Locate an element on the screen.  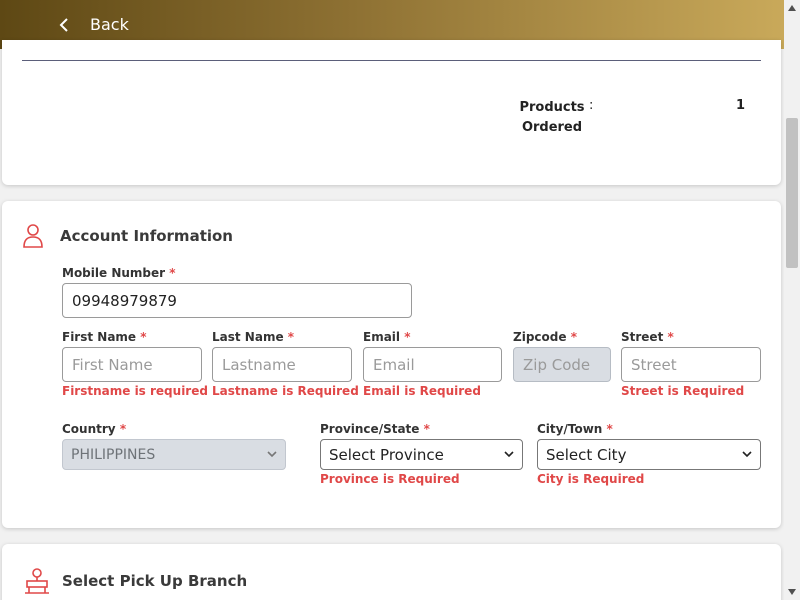
email-label: Email * is located at coordinates (387, 337).